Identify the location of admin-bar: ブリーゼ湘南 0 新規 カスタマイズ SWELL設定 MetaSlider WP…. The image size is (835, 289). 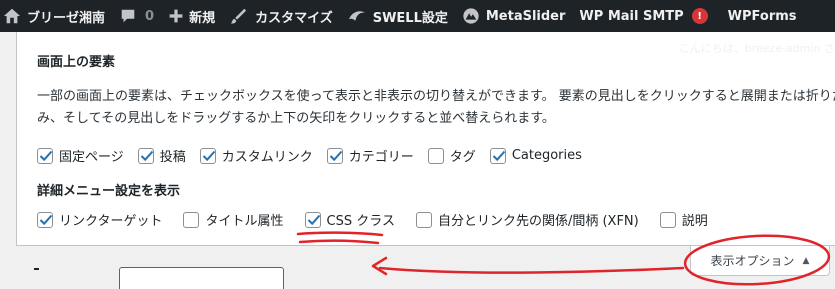
(417, 16).